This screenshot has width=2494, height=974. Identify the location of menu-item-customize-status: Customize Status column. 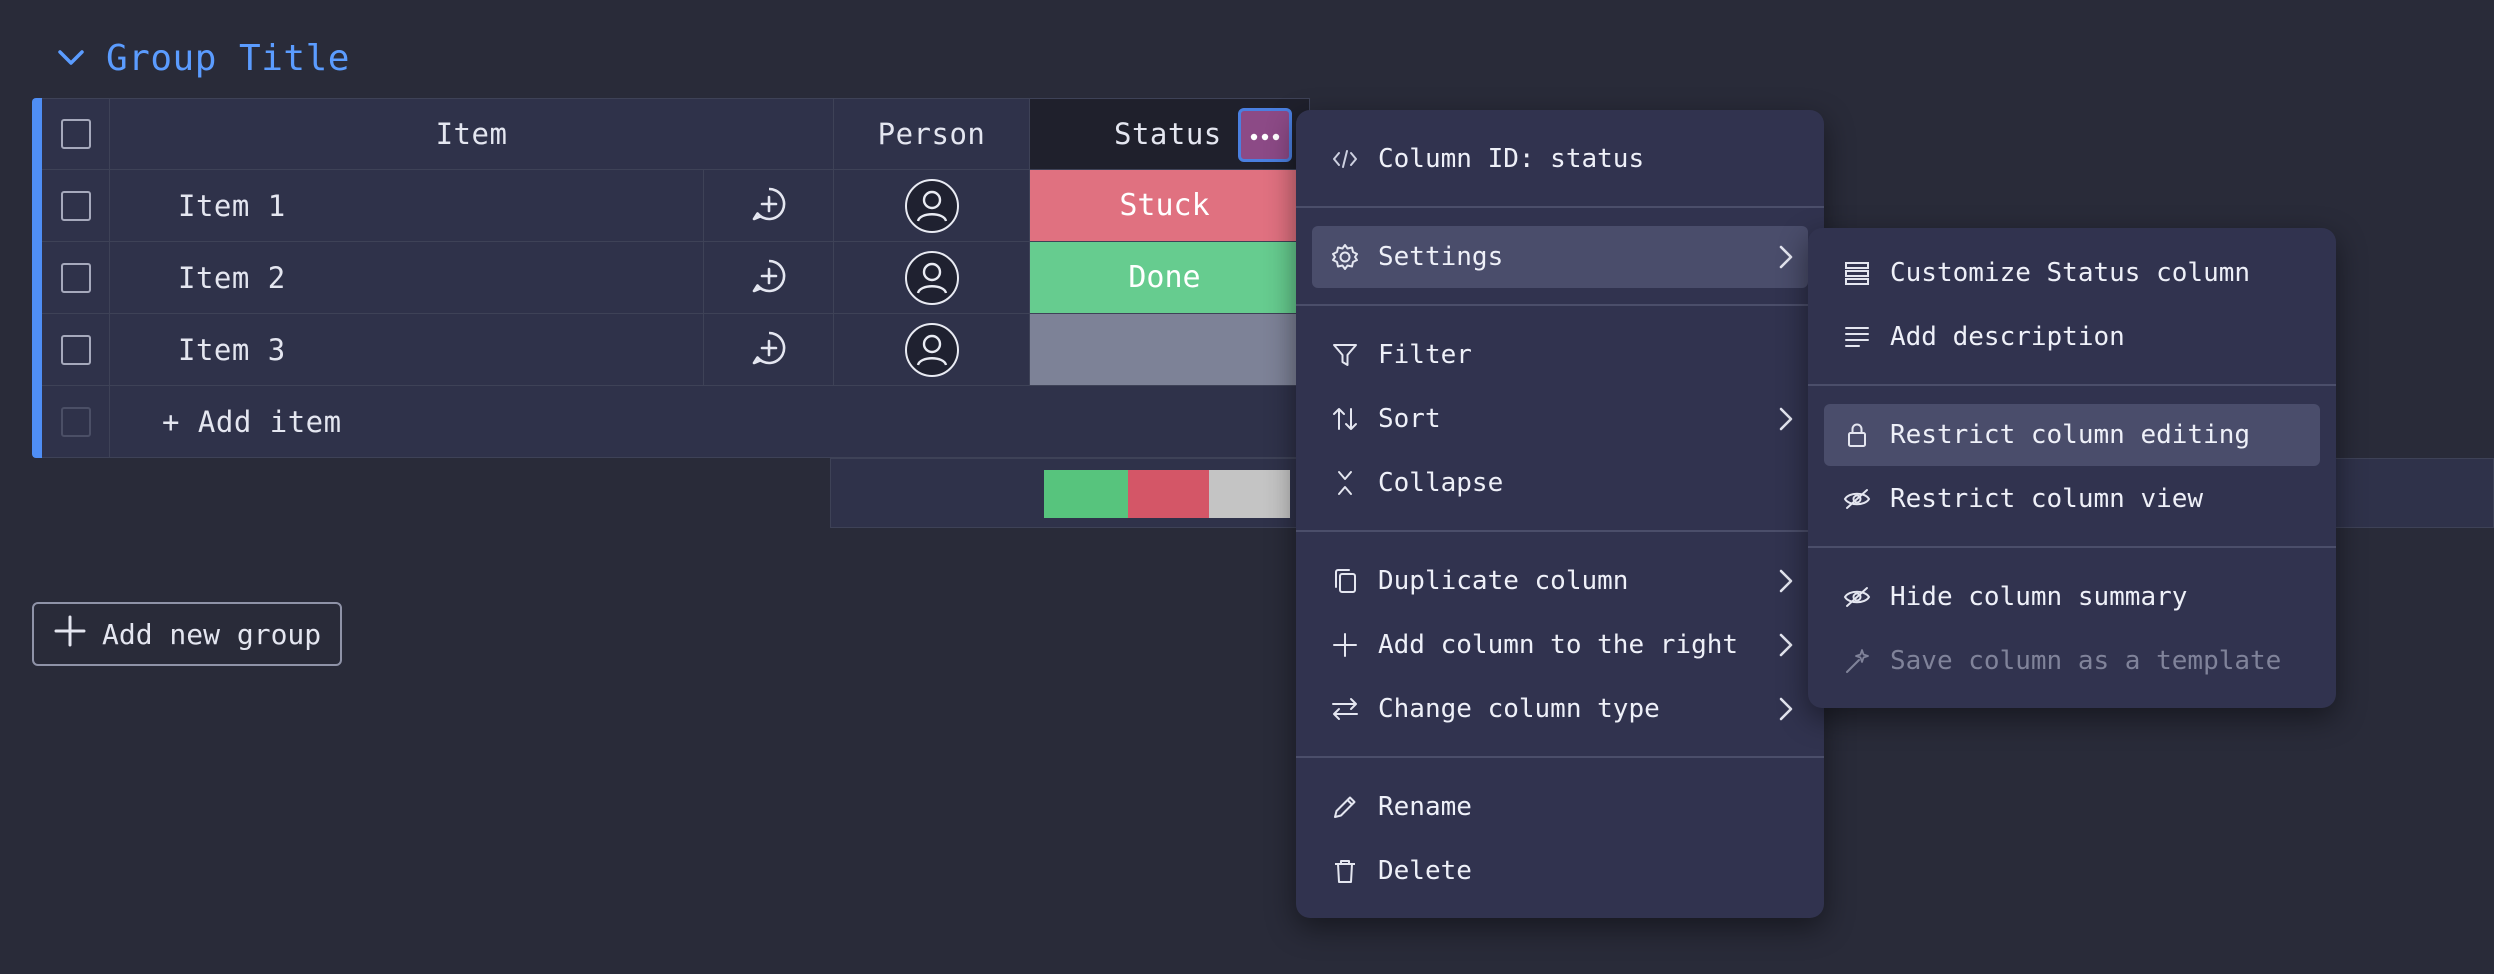
(2072, 273).